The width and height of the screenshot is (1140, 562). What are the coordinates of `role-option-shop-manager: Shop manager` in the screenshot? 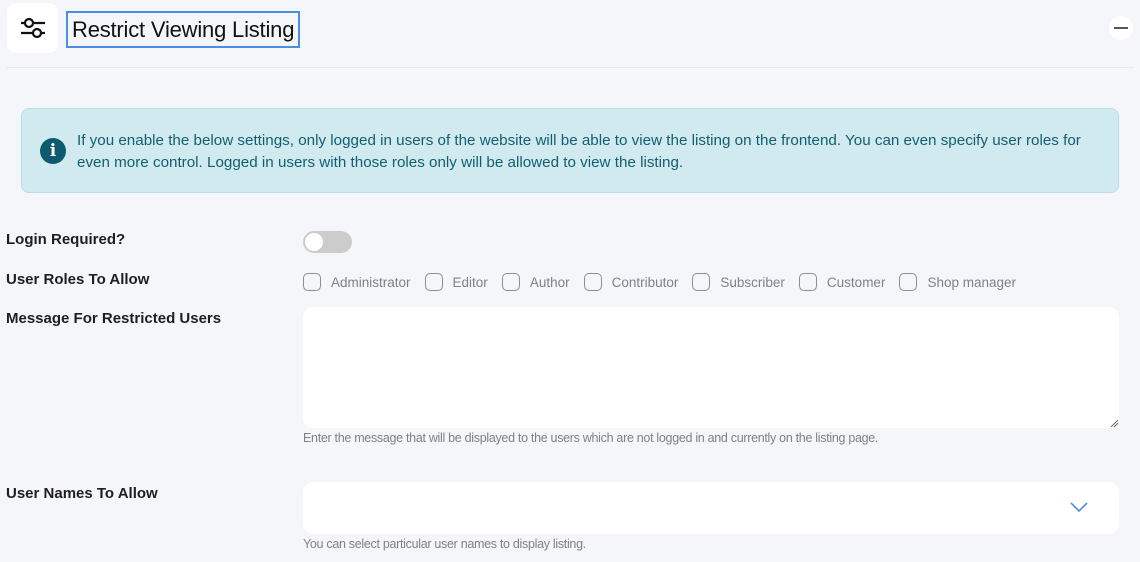 It's located at (957, 282).